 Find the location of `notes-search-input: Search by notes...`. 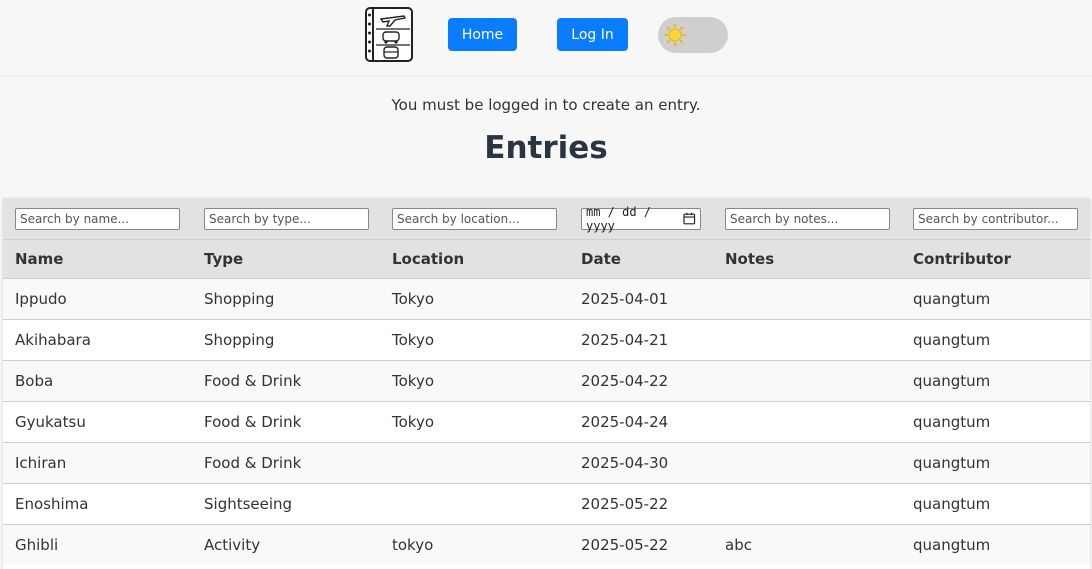

notes-search-input: Search by notes... is located at coordinates (807, 218).